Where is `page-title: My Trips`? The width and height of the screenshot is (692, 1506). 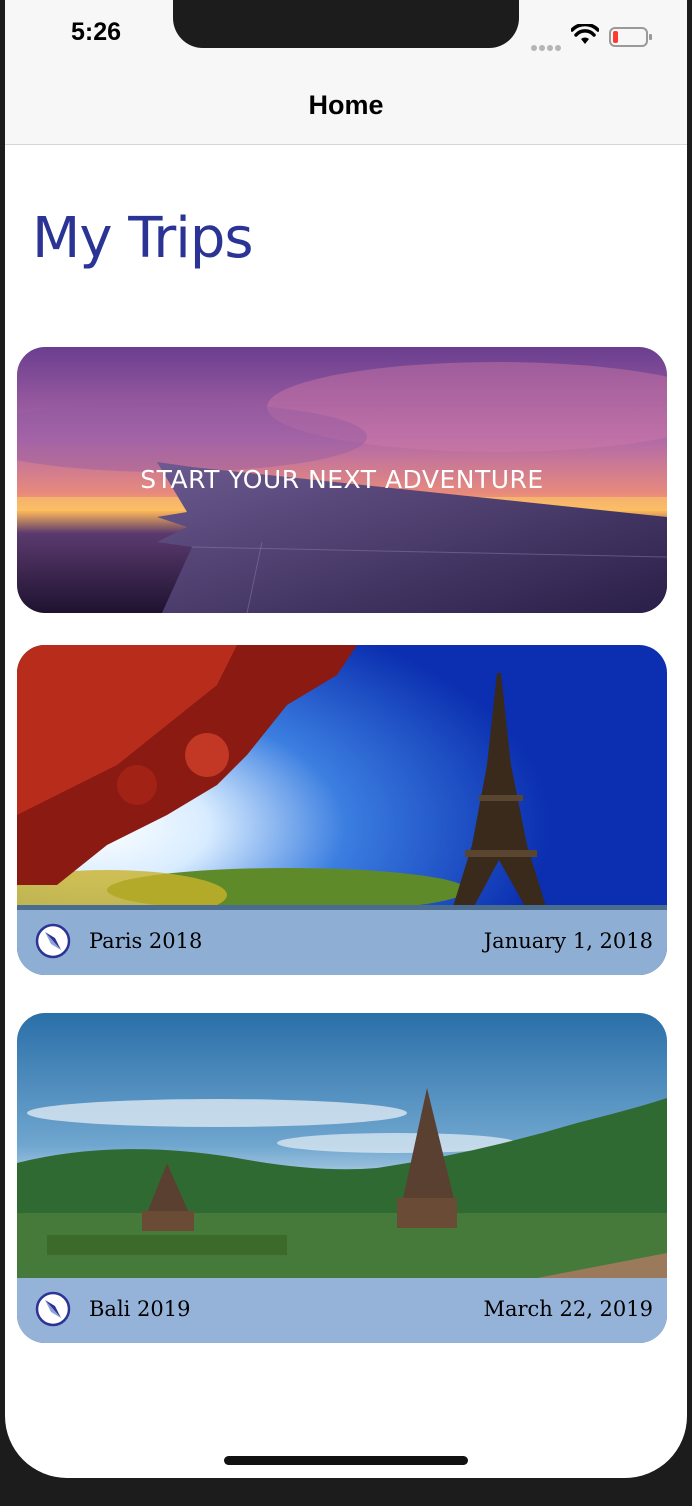
page-title: My Trips is located at coordinates (143, 238).